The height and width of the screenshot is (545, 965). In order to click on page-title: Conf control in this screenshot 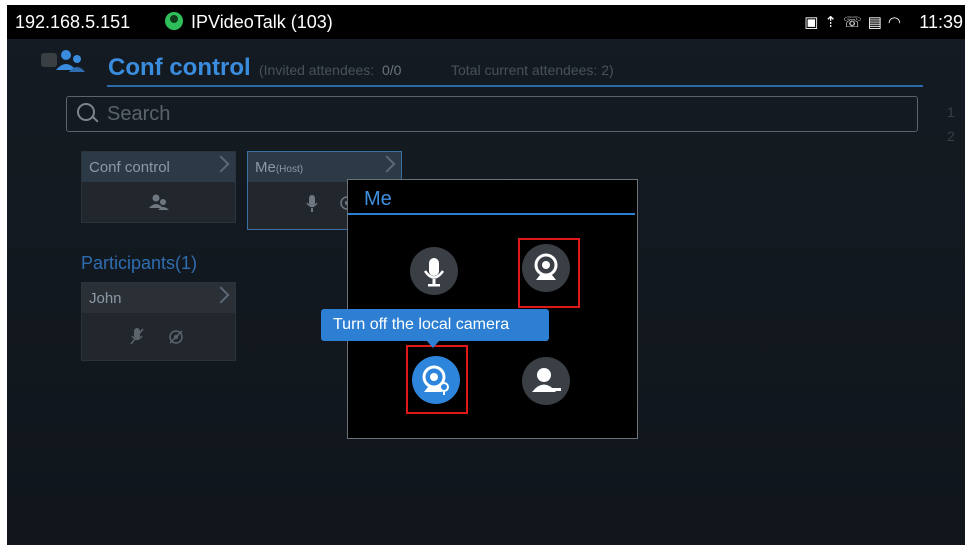, I will do `click(179, 67)`.